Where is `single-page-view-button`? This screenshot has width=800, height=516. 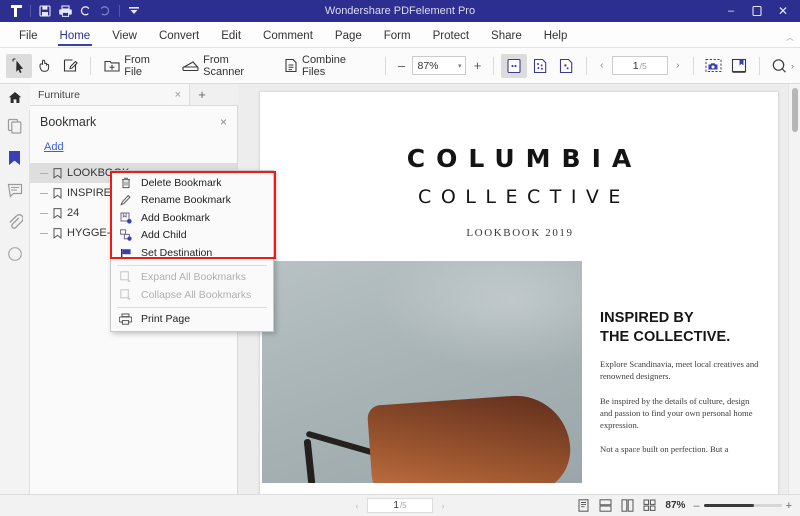
single-page-view-button is located at coordinates (514, 65).